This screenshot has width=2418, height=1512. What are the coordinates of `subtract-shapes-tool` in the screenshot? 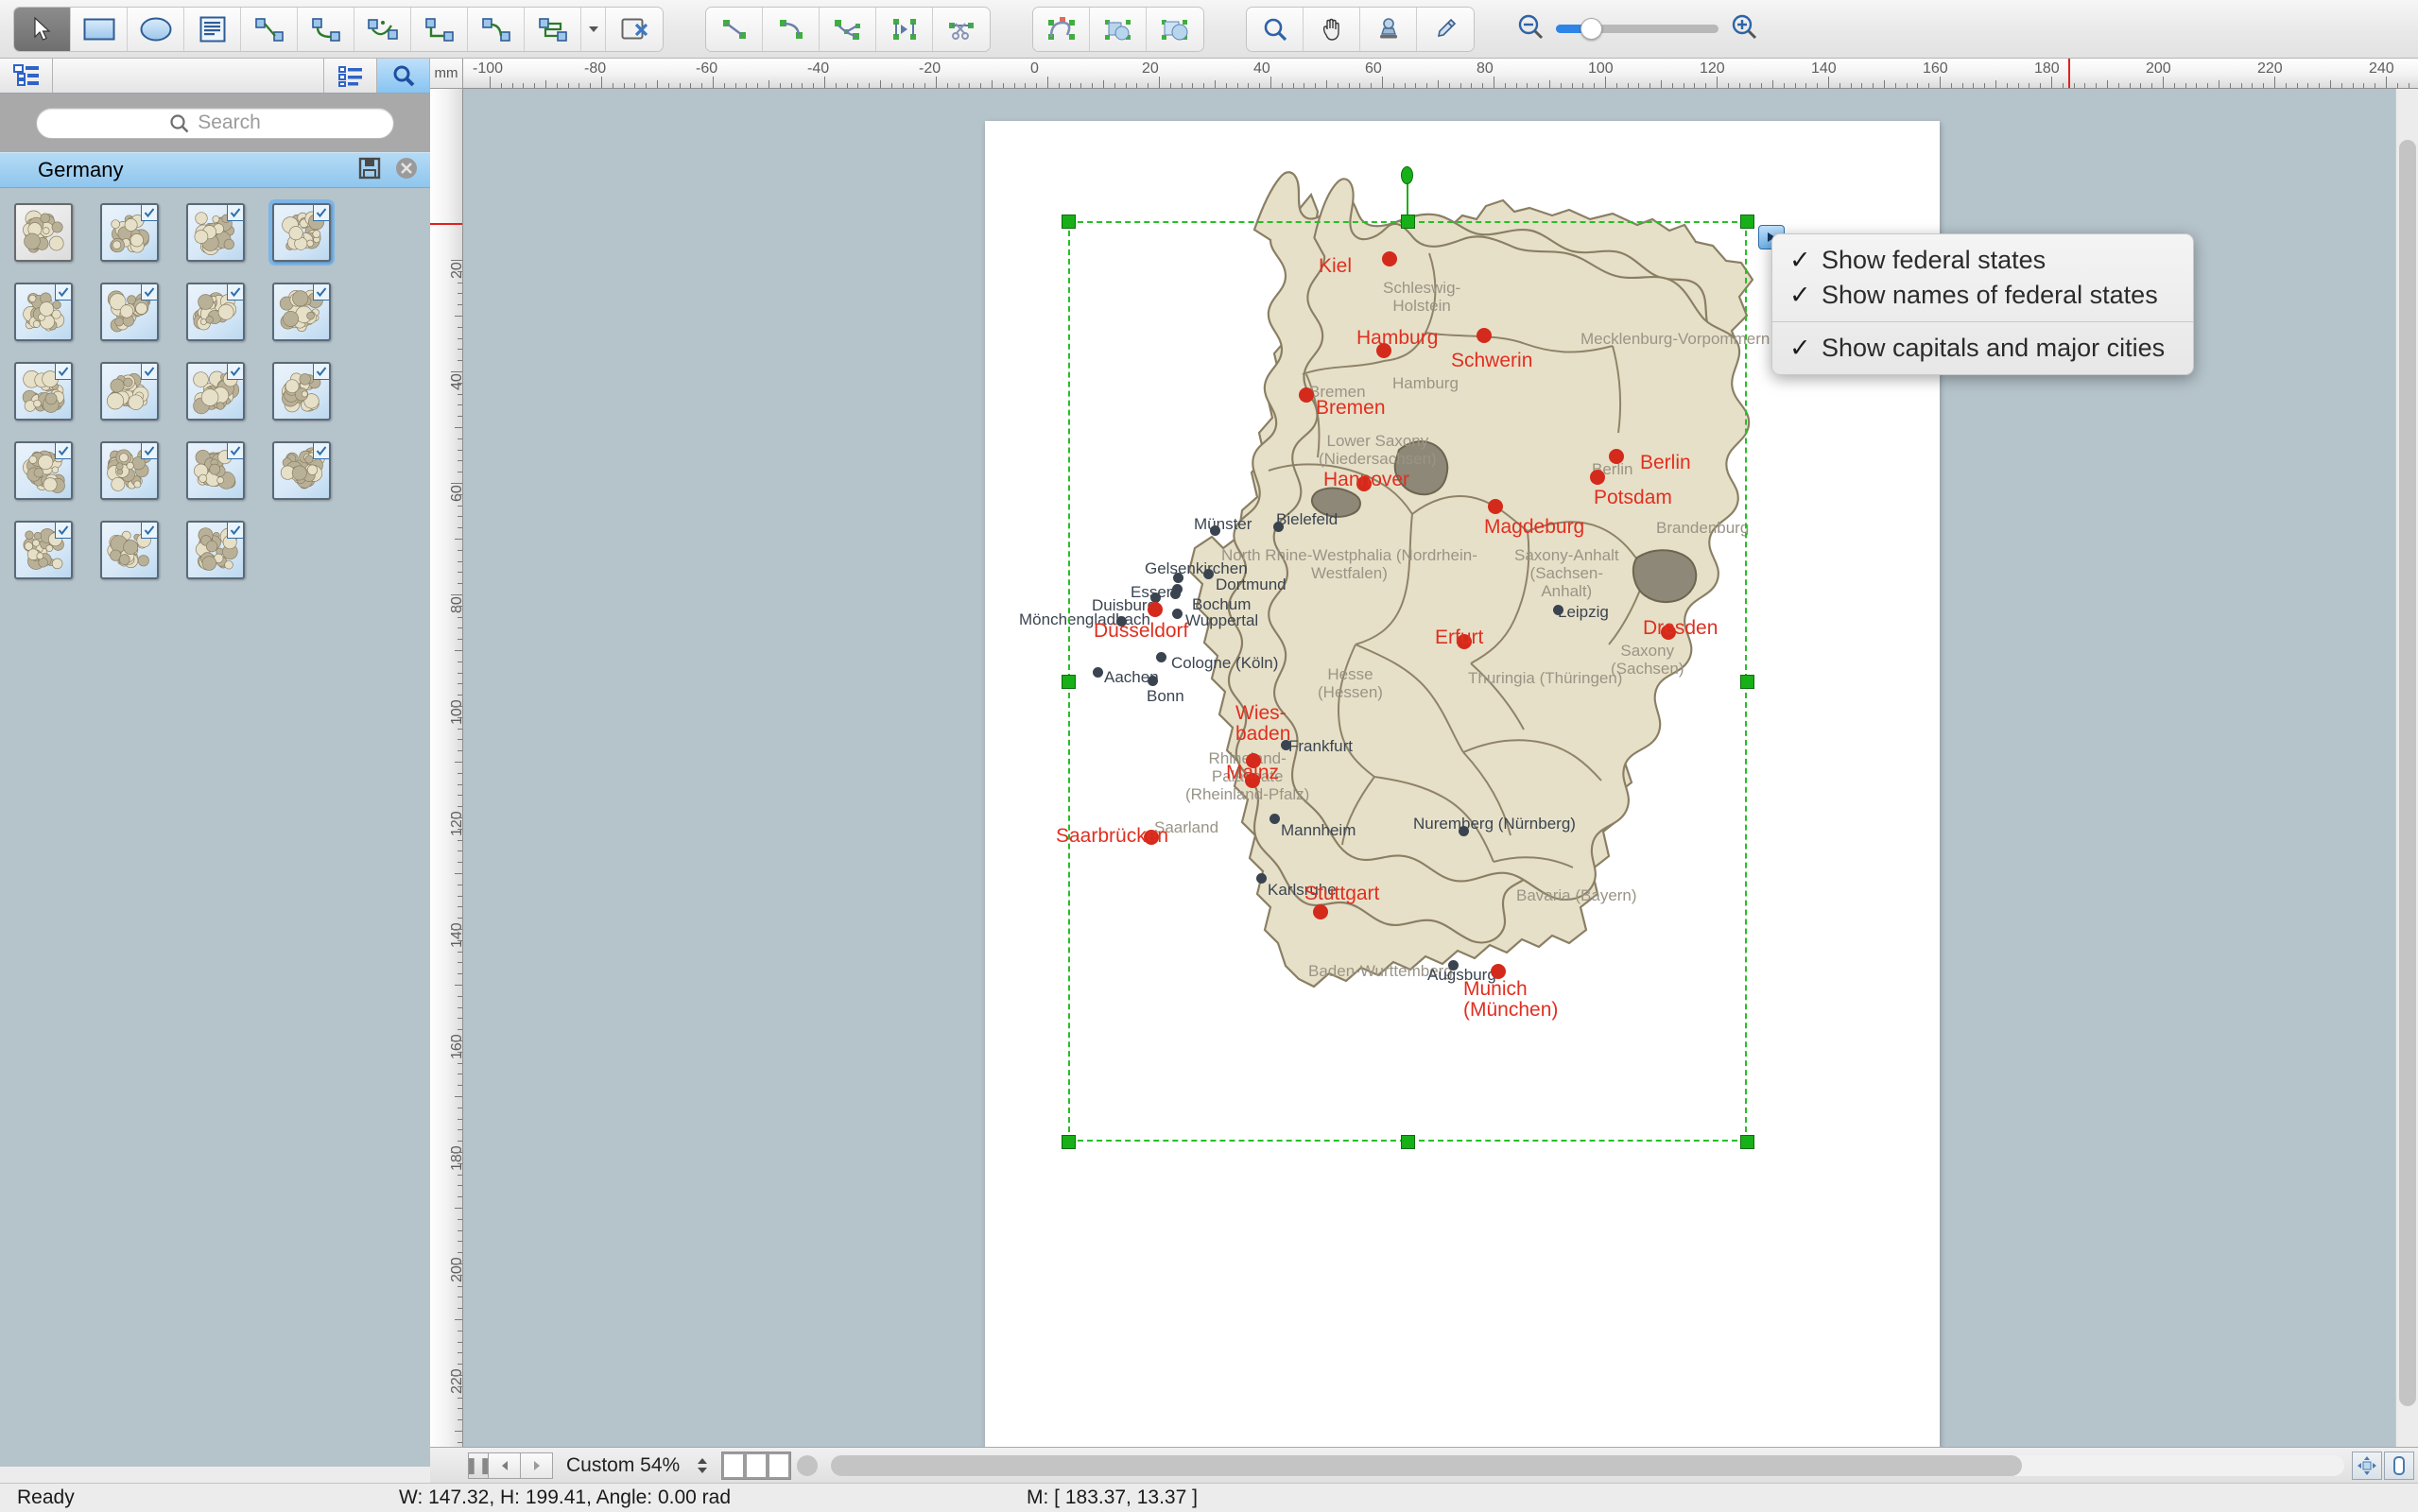 It's located at (1175, 29).